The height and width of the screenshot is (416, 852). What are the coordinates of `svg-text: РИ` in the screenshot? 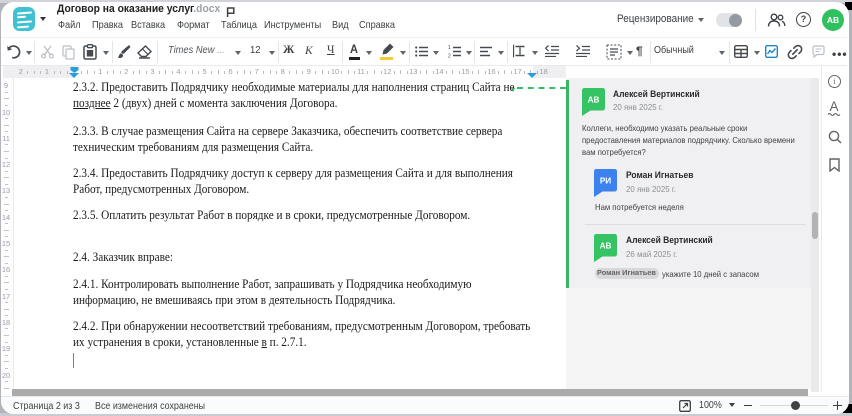 It's located at (605, 181).